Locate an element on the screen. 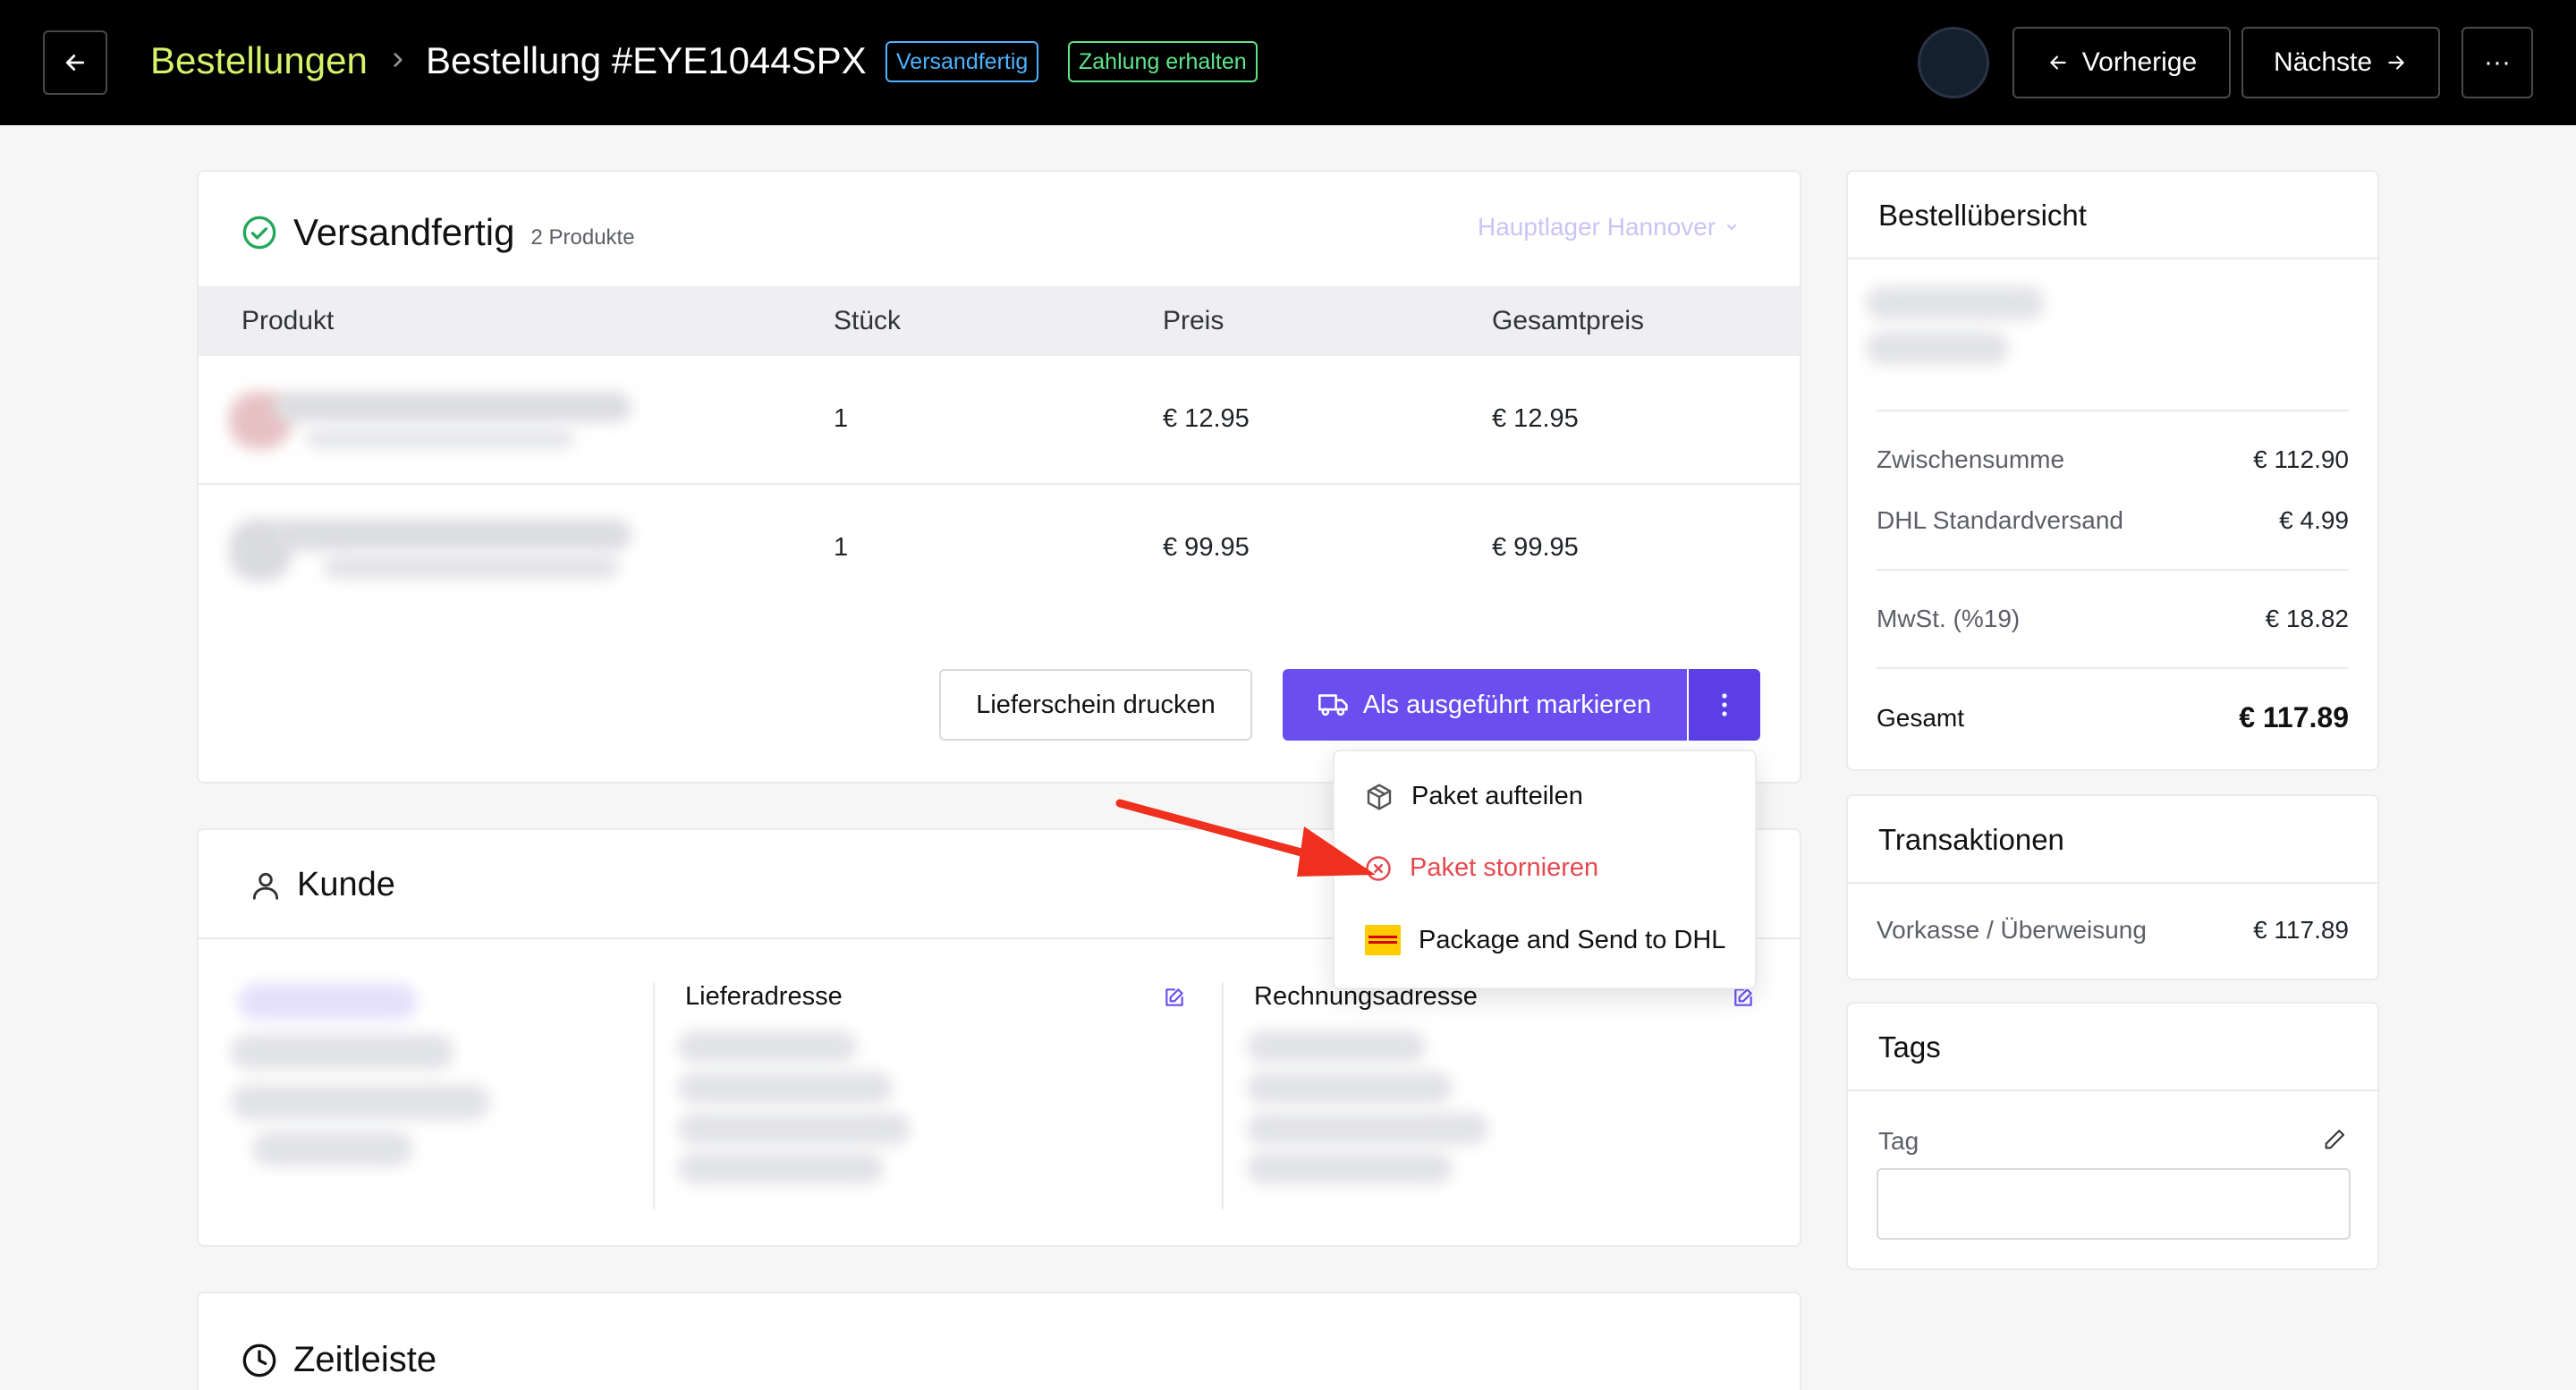 The image size is (2576, 1390). transactions-title: Transaktionen is located at coordinates (1971, 839).